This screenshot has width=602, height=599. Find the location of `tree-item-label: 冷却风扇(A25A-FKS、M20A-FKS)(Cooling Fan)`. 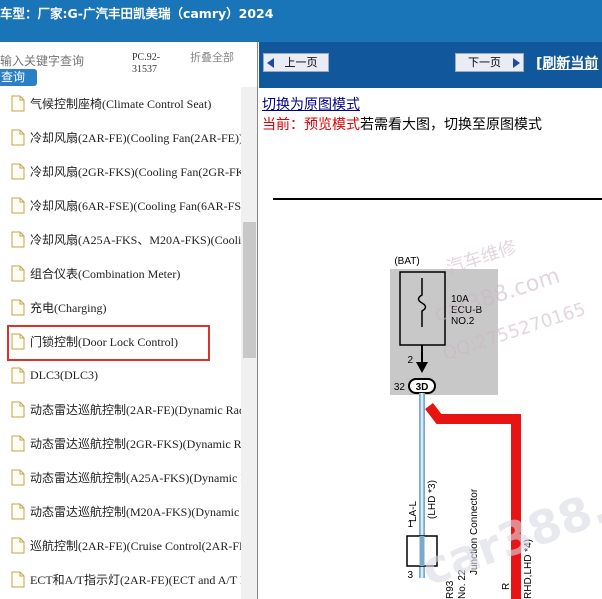

tree-item-label: 冷却风扇(A25A-FKS、M20A-FKS)(Cooling Fan) is located at coordinates (135, 239).